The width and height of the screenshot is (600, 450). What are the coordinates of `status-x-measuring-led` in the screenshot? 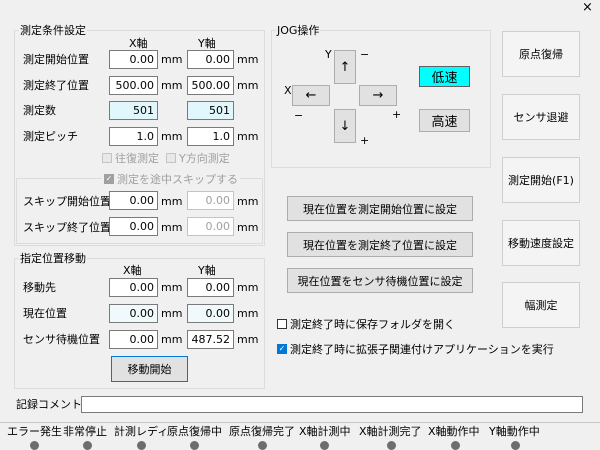 It's located at (324, 445).